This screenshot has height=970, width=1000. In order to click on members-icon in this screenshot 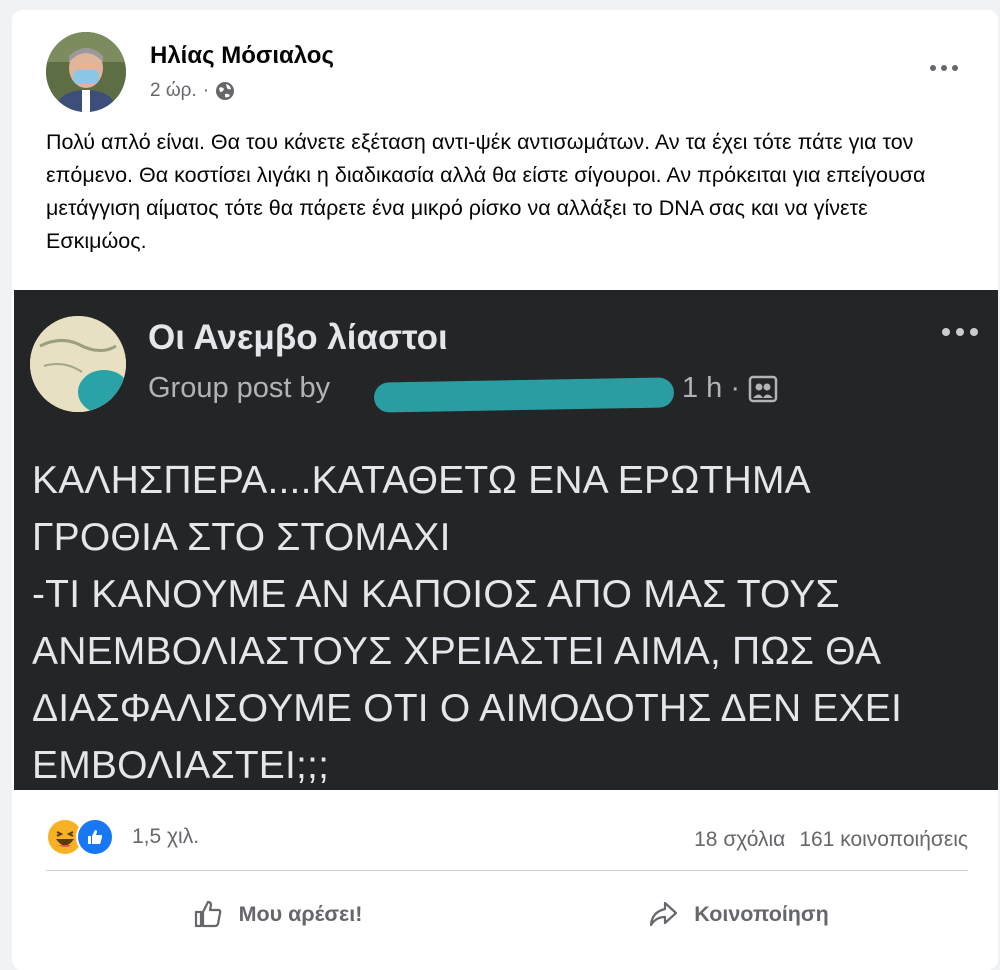, I will do `click(763, 388)`.